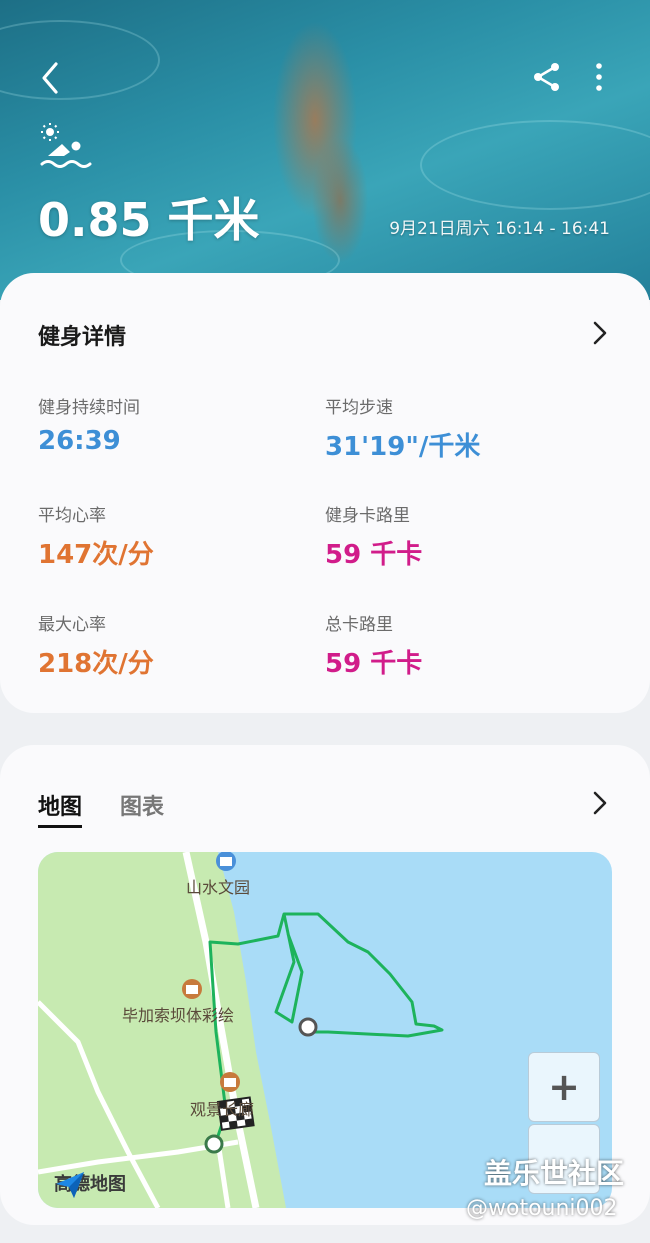 The image size is (650, 1243). Describe the element at coordinates (96, 555) in the screenshot. I see `stat-value: 147次/分` at that location.